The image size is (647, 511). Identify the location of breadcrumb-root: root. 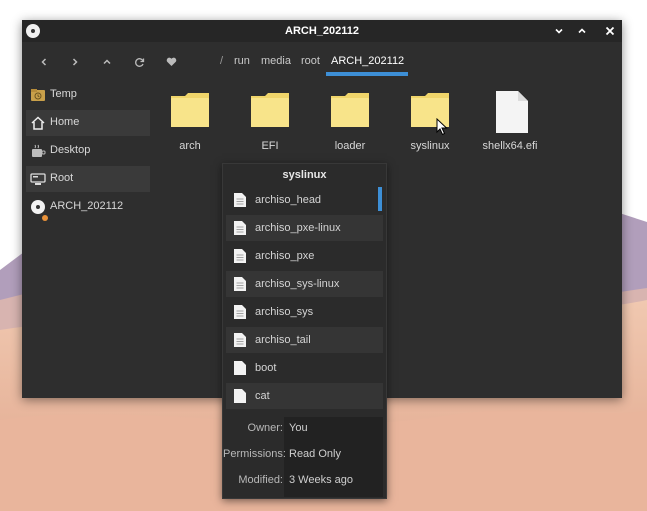
(310, 60).